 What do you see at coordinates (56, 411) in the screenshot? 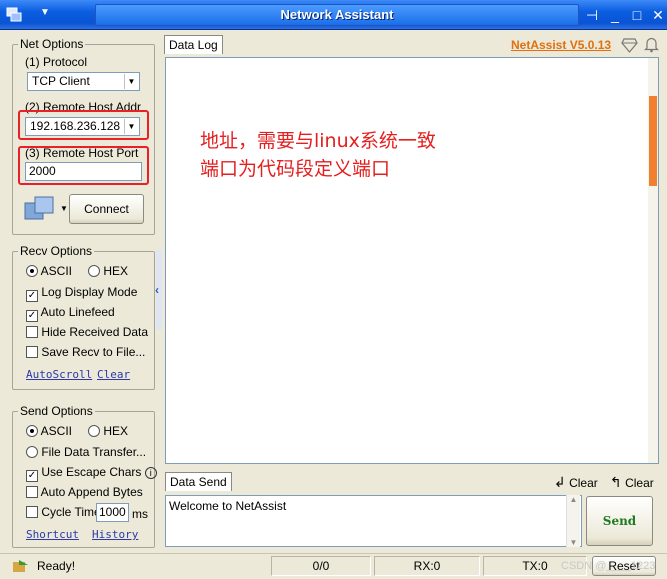
I see `send-options-legend: Send Options` at bounding box center [56, 411].